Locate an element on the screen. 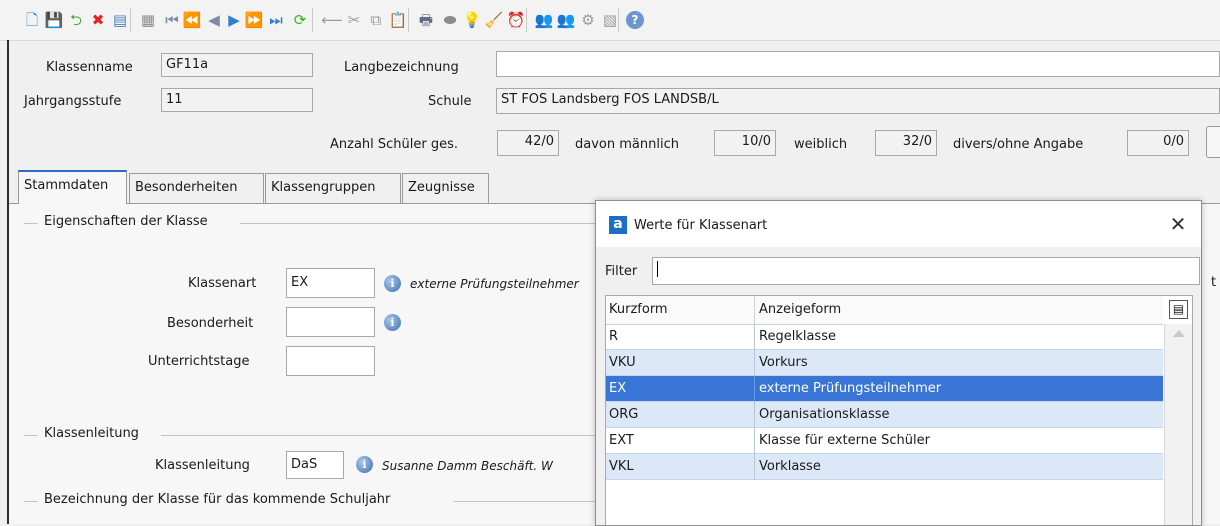 The width and height of the screenshot is (1220, 526). cell-kurzform: VKL is located at coordinates (621, 466).